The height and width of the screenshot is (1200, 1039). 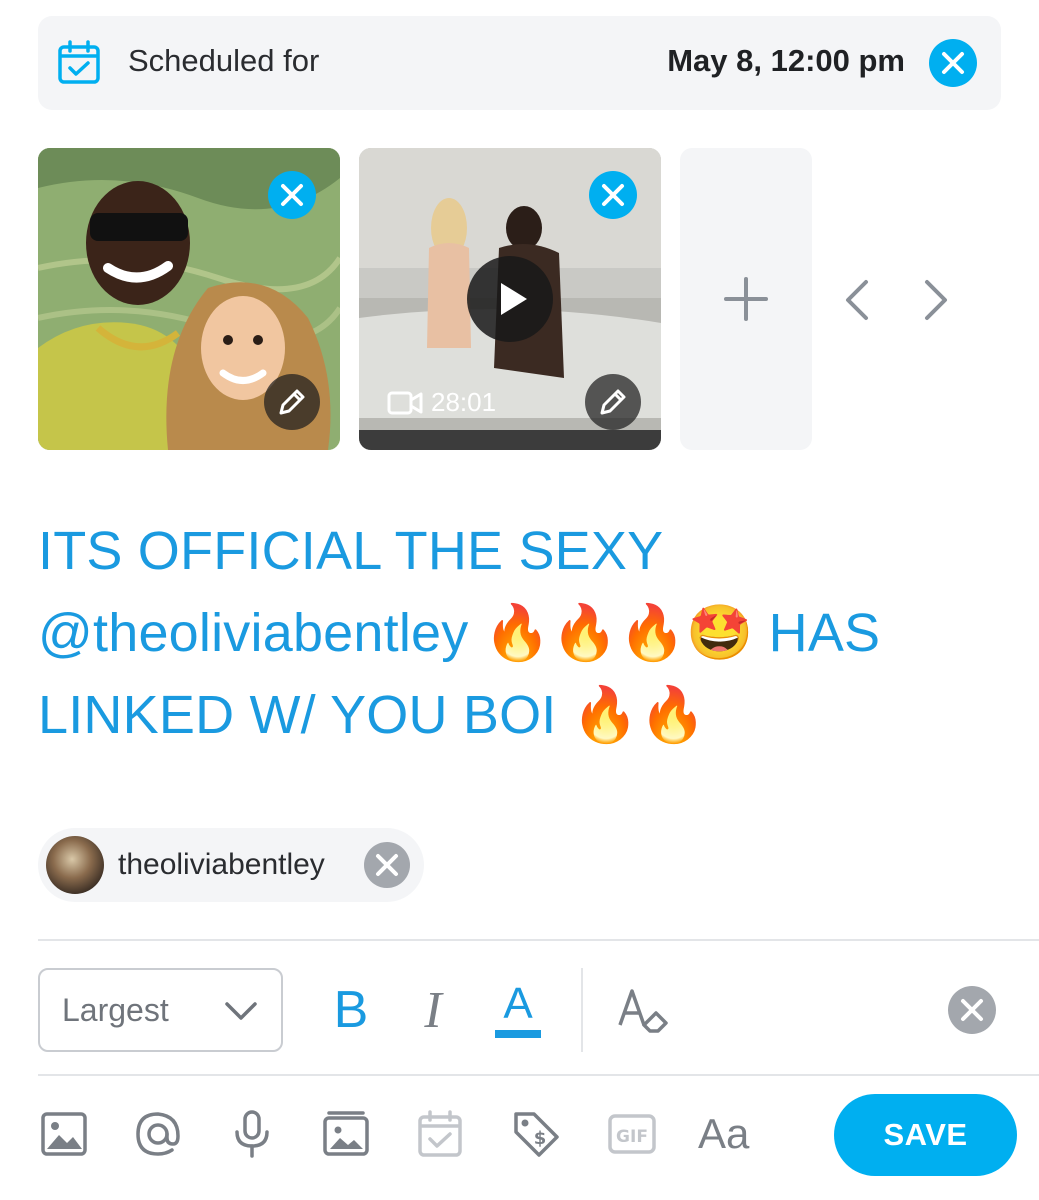 I want to click on svg-text: GIF, so click(x=632, y=1137).